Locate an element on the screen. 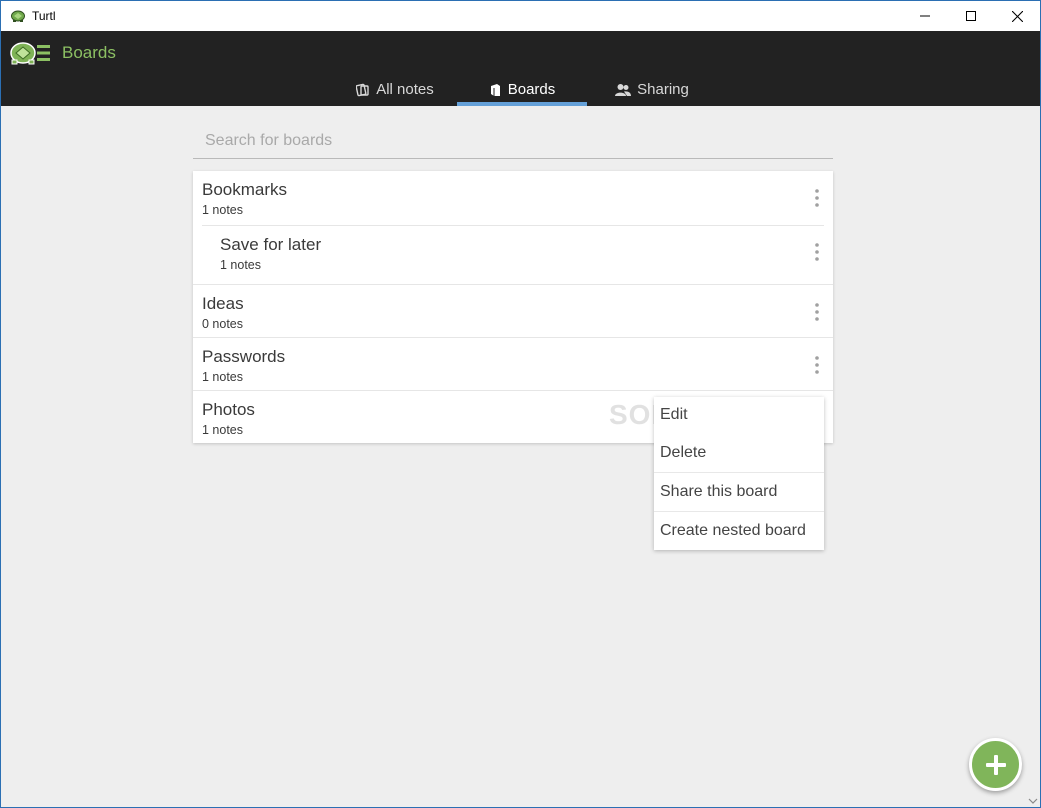 The width and height of the screenshot is (1041, 808). minimize-icon is located at coordinates (925, 16).